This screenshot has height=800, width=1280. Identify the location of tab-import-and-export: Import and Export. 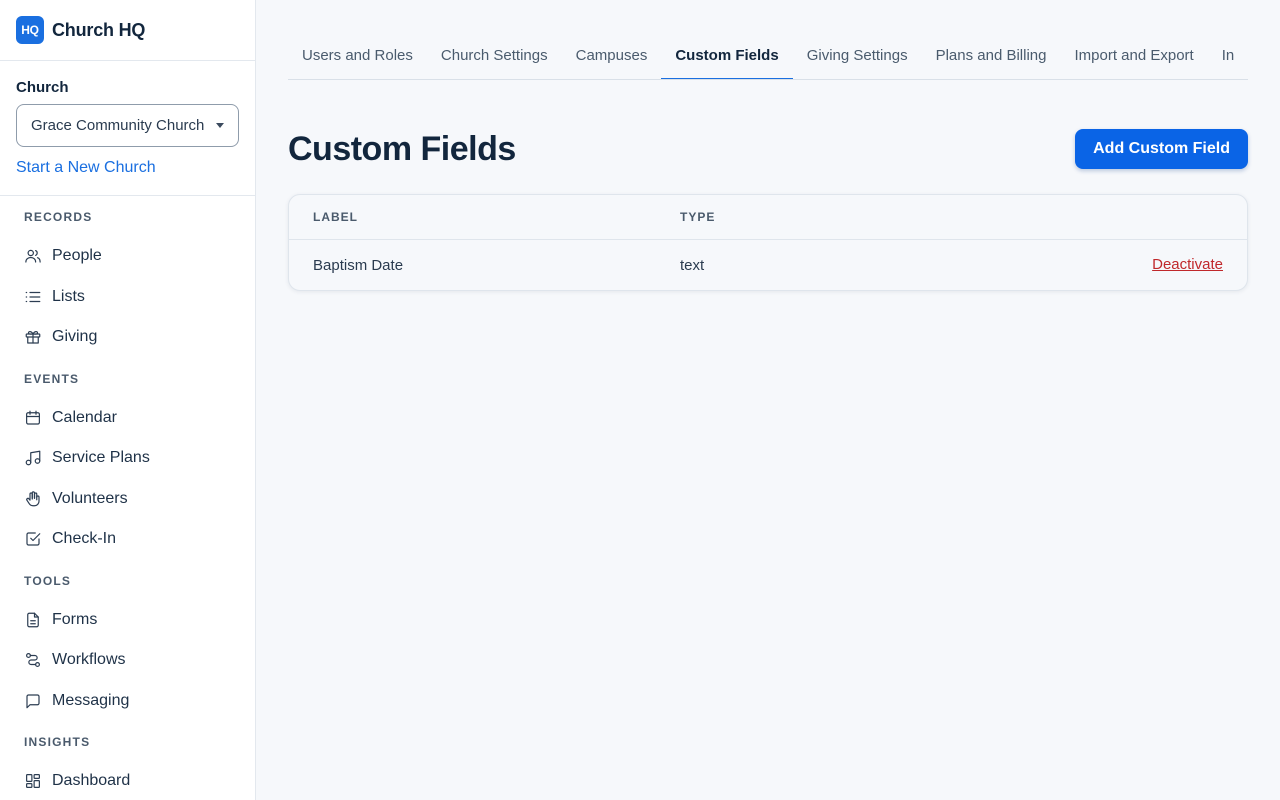
(1133, 55).